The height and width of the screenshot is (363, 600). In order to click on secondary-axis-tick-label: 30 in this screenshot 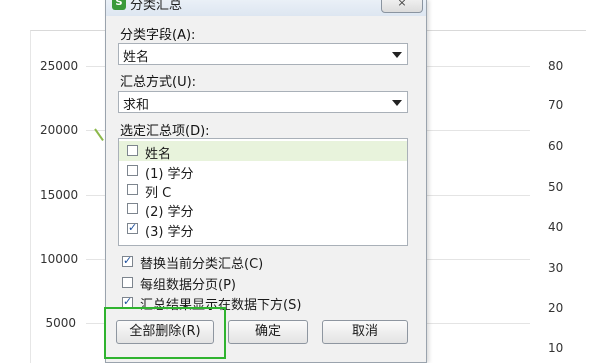, I will do `click(556, 268)`.